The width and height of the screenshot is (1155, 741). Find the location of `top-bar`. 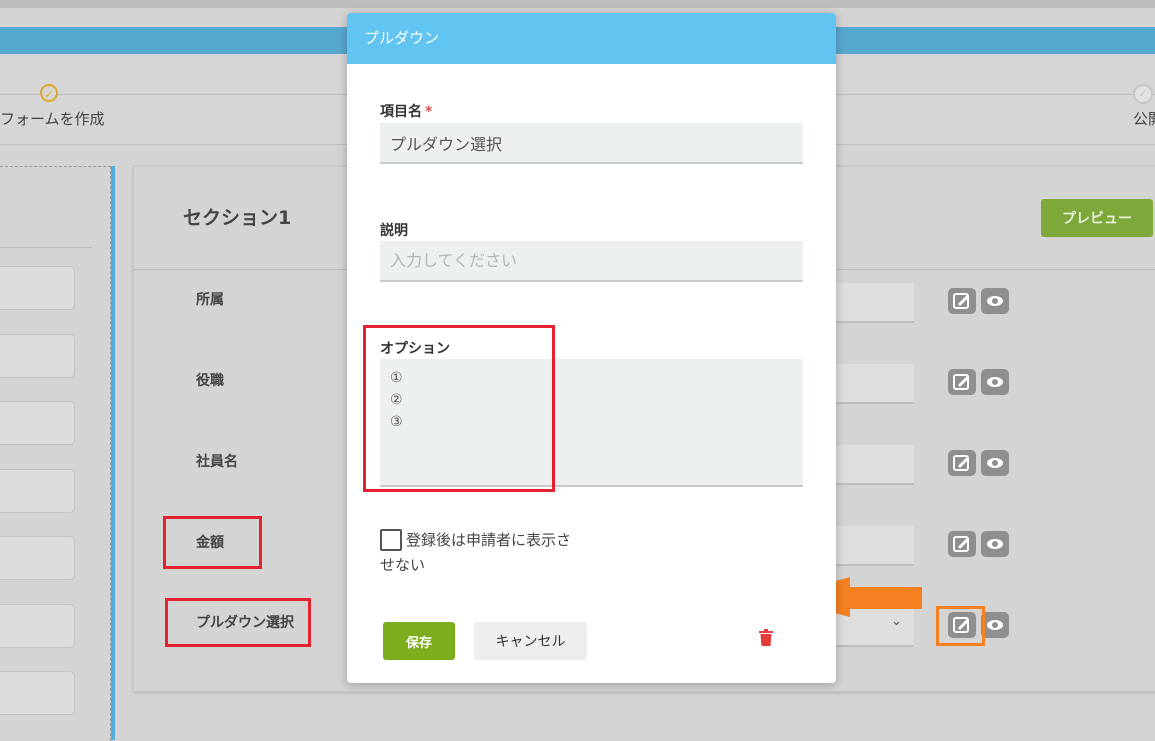

top-bar is located at coordinates (577, 4).